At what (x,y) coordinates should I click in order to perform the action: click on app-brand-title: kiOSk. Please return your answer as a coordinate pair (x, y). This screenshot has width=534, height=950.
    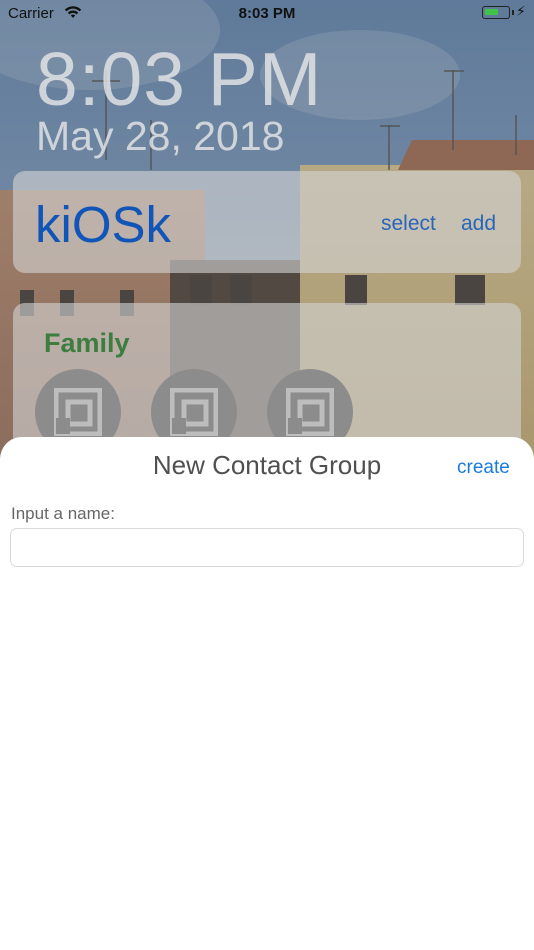
    Looking at the image, I should click on (103, 224).